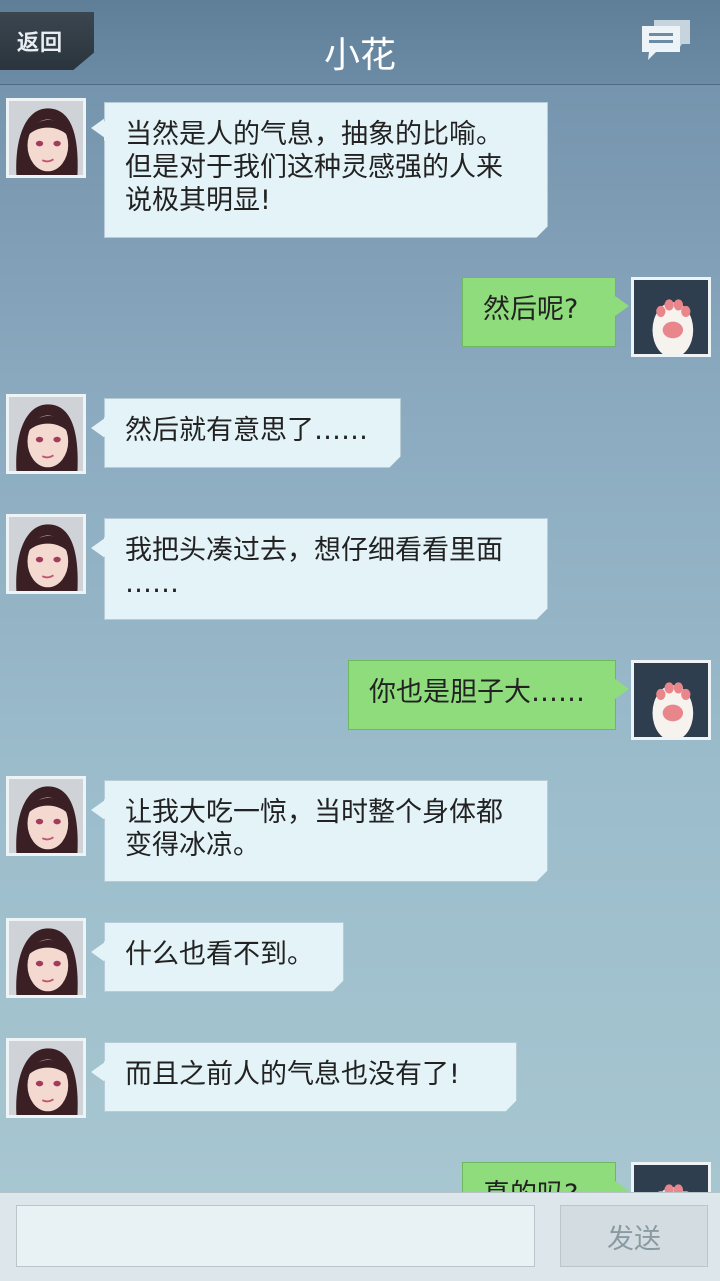 The width and height of the screenshot is (720, 1281). Describe the element at coordinates (219, 954) in the screenshot. I see `message-text: 什么也看不到。` at that location.